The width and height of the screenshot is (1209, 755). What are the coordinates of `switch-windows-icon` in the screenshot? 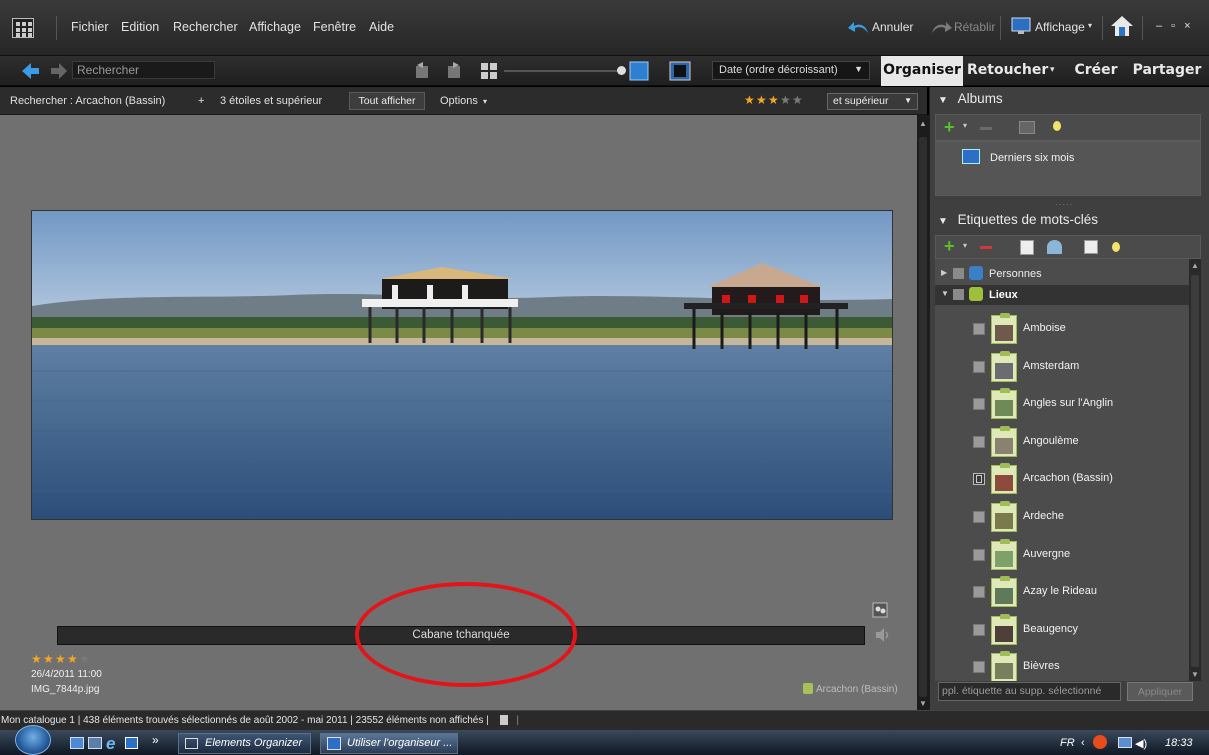 It's located at (95, 743).